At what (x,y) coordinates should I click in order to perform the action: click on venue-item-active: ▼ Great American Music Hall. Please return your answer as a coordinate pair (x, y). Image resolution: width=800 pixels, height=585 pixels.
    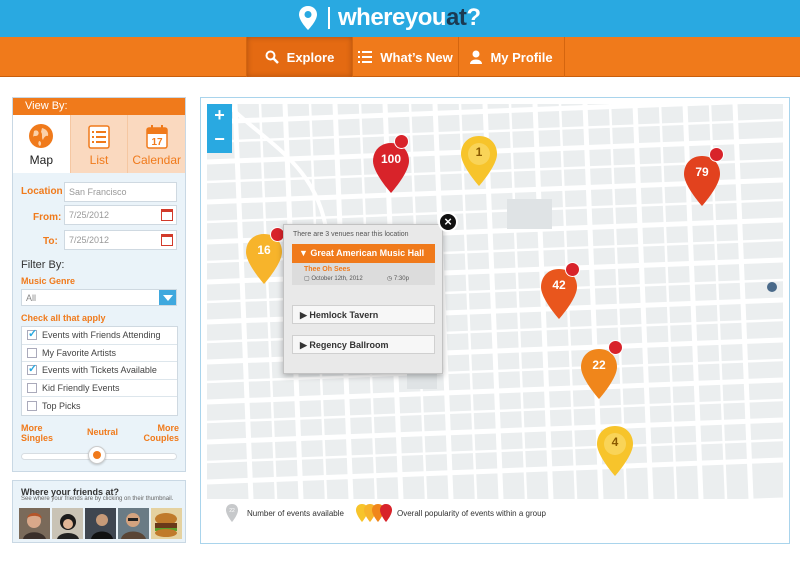
    Looking at the image, I should click on (363, 253).